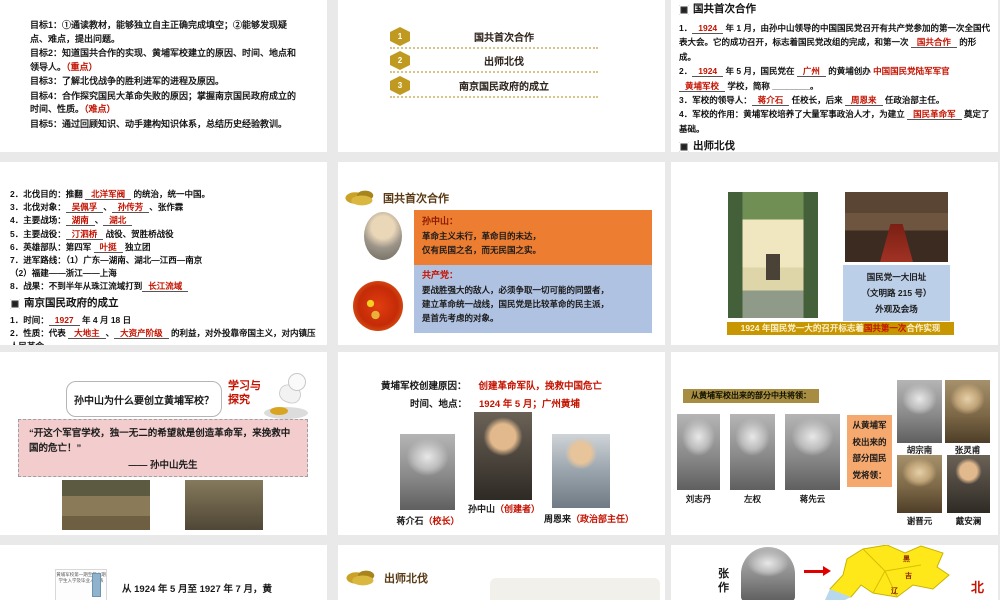 This screenshot has width=1000, height=600. What do you see at coordinates (297, 382) in the screenshot?
I see `clipart-head` at bounding box center [297, 382].